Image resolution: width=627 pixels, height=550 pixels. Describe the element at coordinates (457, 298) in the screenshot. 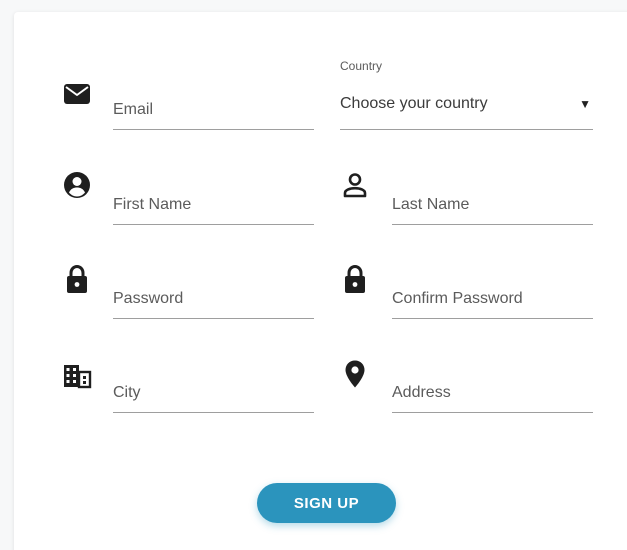

I see `confirm-password-placeholder: Confirm Password` at that location.